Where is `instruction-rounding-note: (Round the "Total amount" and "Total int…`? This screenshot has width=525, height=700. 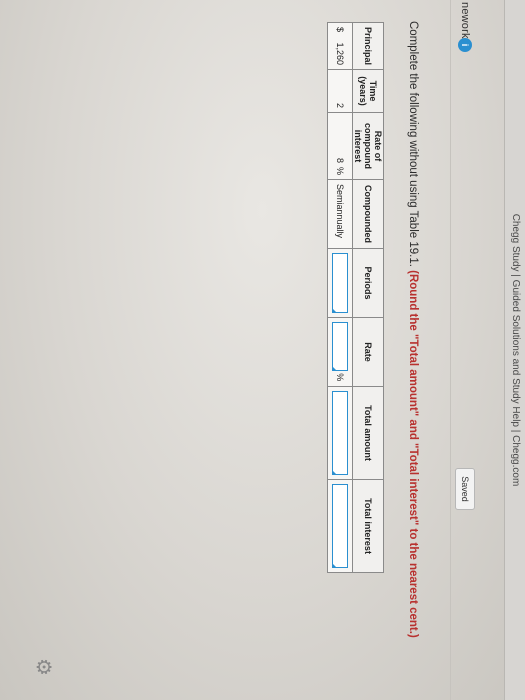
instruction-rounding-note: (Round the "Total amount" and "Total int… is located at coordinates (413, 454).